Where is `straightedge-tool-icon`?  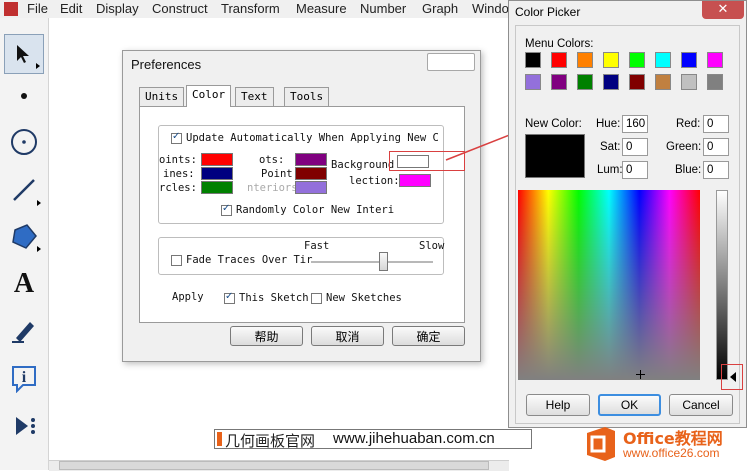 straightedge-tool-icon is located at coordinates (24, 190).